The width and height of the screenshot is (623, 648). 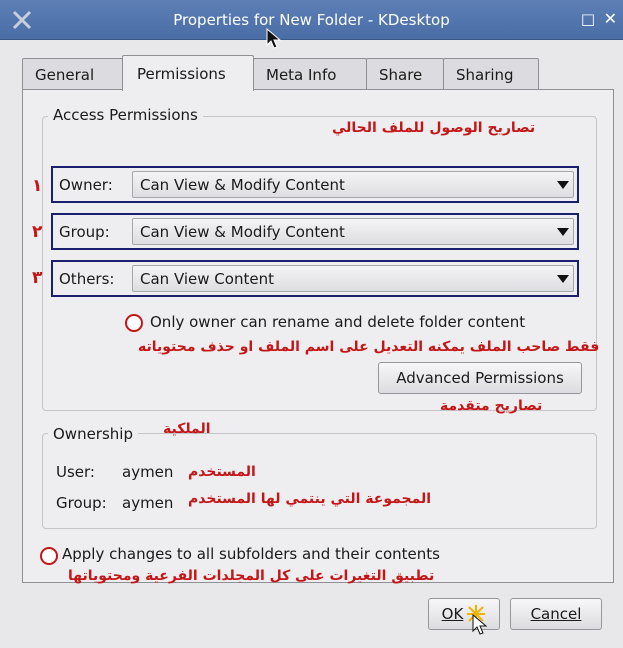 What do you see at coordinates (222, 472) in the screenshot?
I see `user-annotation: المستخدم` at bounding box center [222, 472].